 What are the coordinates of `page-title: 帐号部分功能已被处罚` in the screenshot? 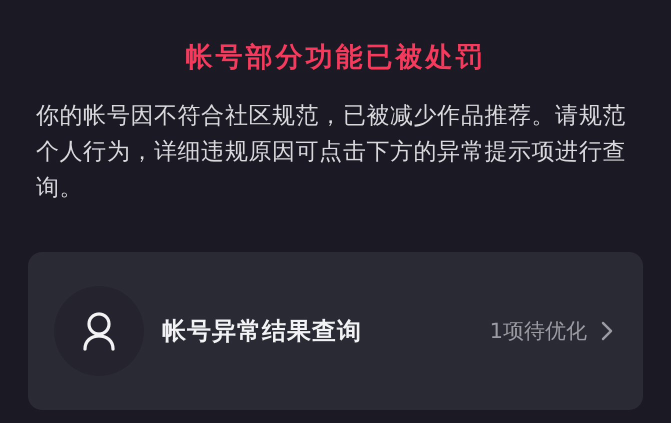 It's located at (335, 58).